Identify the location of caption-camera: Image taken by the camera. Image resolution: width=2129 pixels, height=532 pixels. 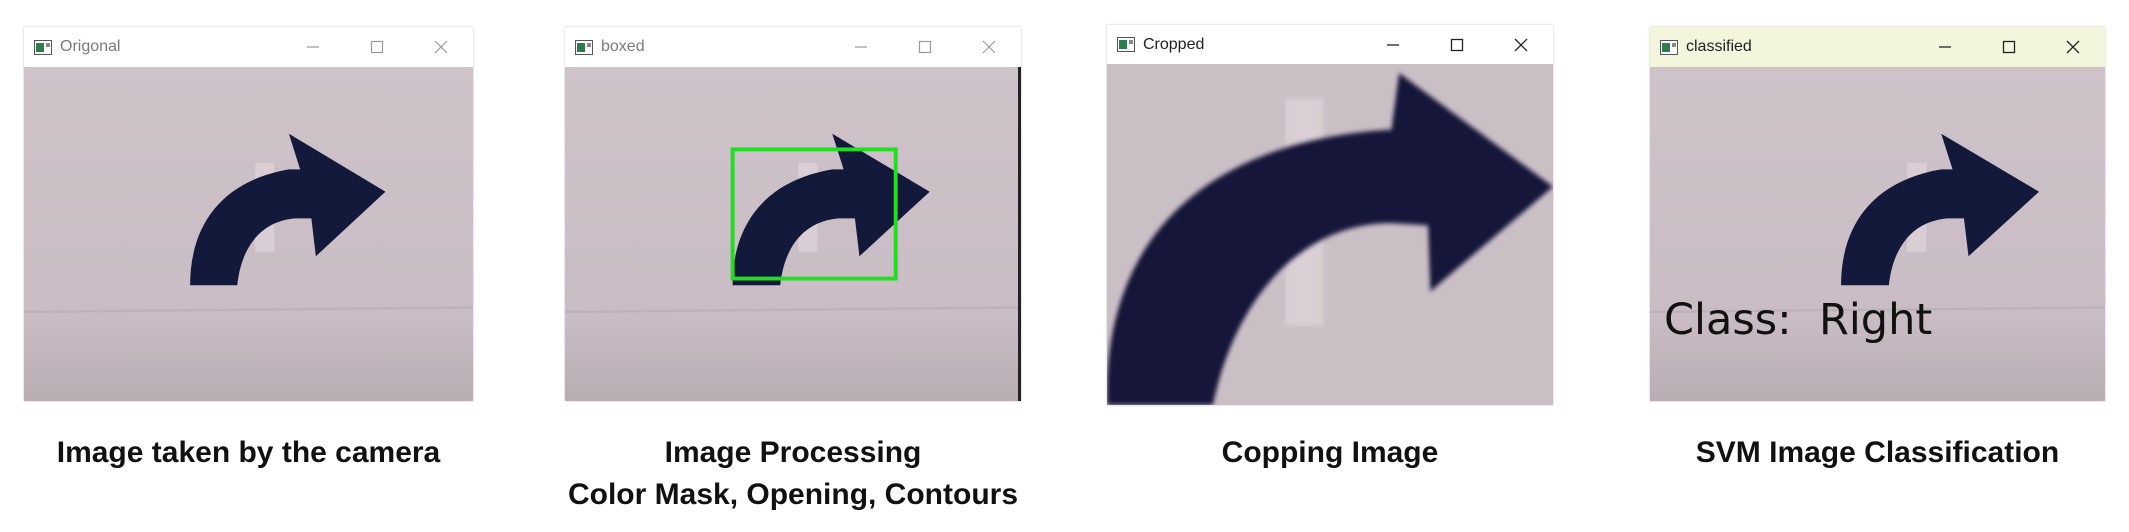
(248, 453).